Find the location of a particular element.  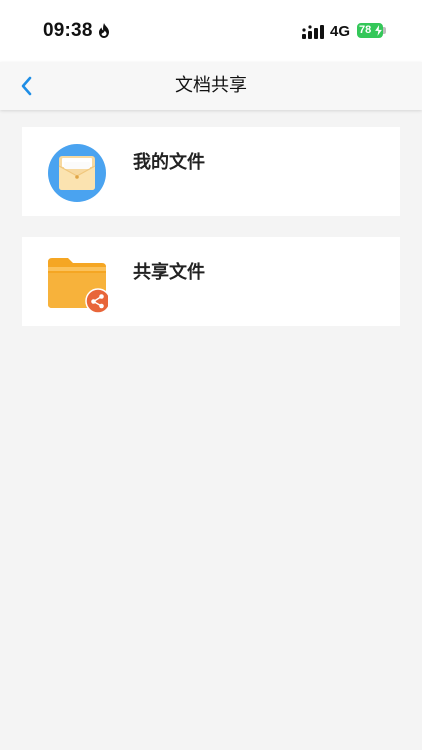

nav-bar: 文档共享 is located at coordinates (211, 86).